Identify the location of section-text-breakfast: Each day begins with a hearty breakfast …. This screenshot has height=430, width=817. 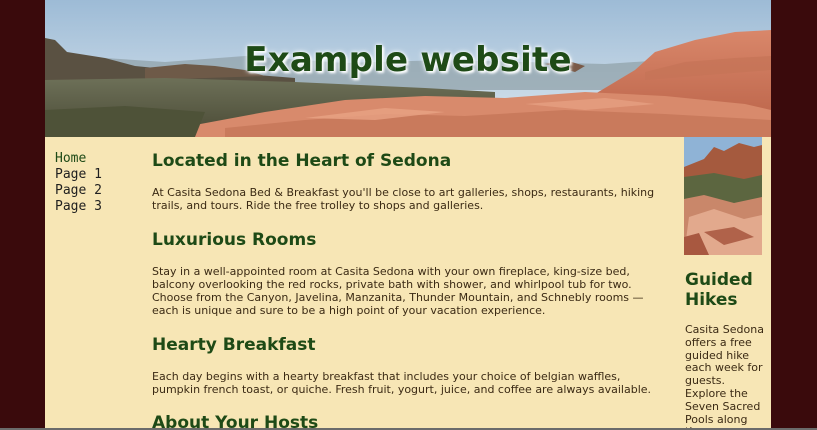
(402, 383).